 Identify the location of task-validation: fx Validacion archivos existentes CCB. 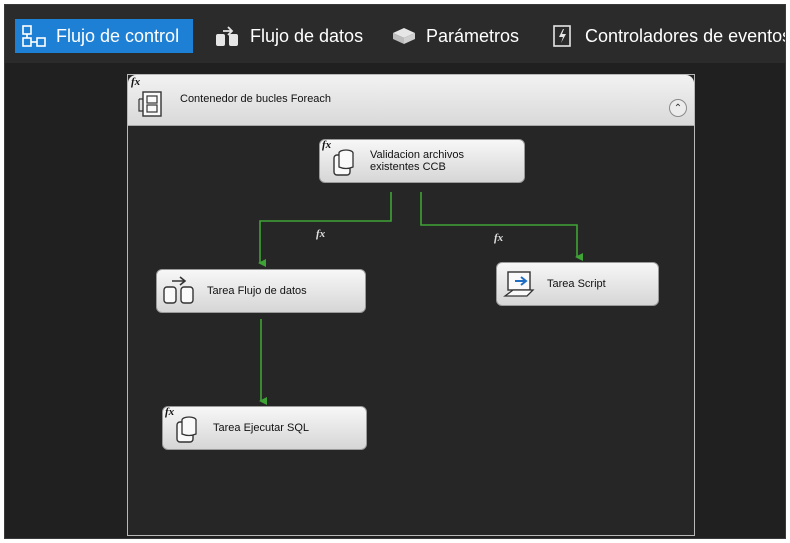
(422, 161).